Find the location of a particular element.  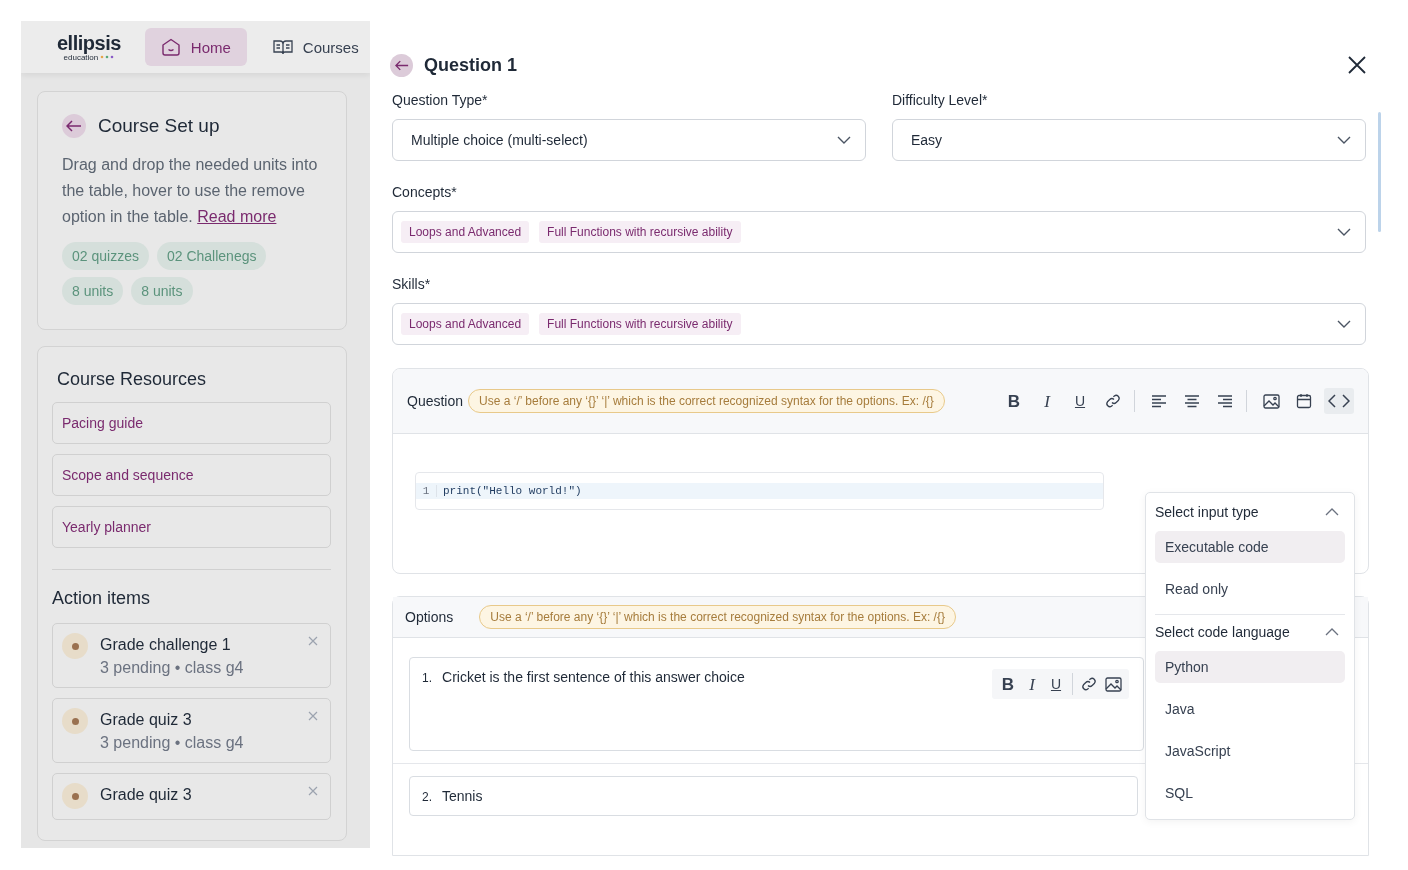

dropdown-option: Read only is located at coordinates (1250, 589).